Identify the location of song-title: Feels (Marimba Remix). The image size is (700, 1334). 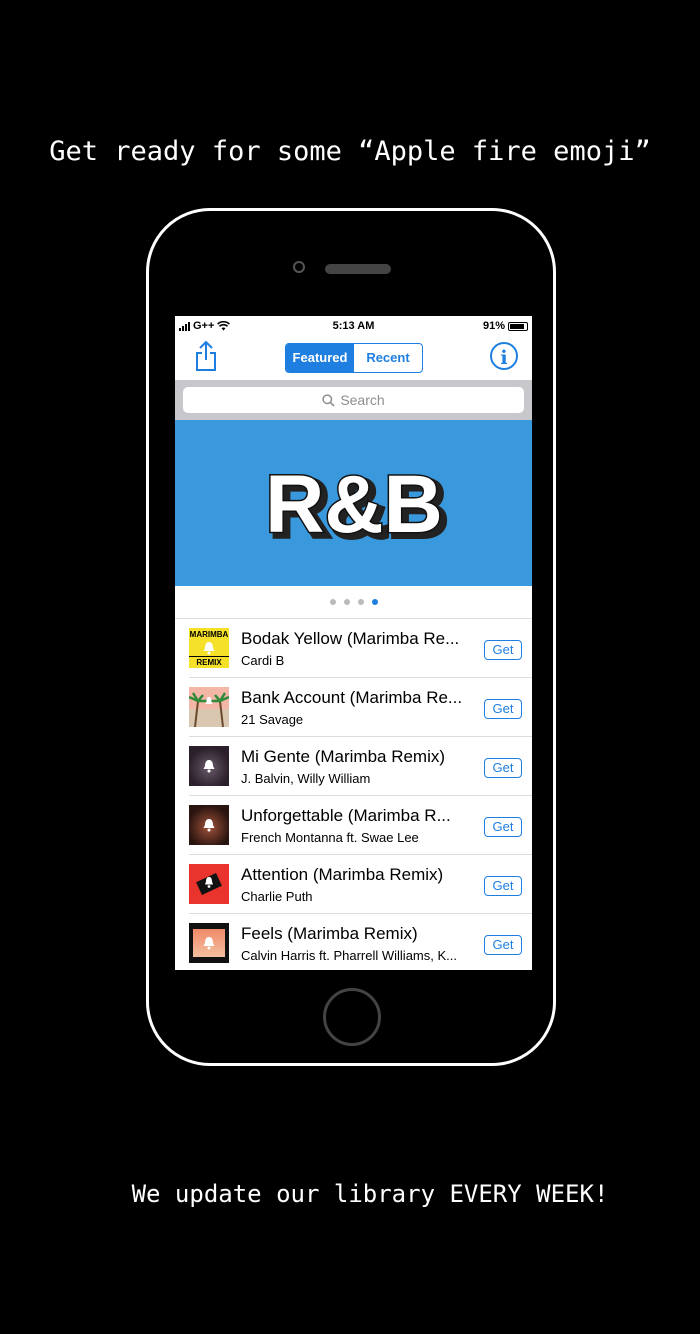
(329, 933).